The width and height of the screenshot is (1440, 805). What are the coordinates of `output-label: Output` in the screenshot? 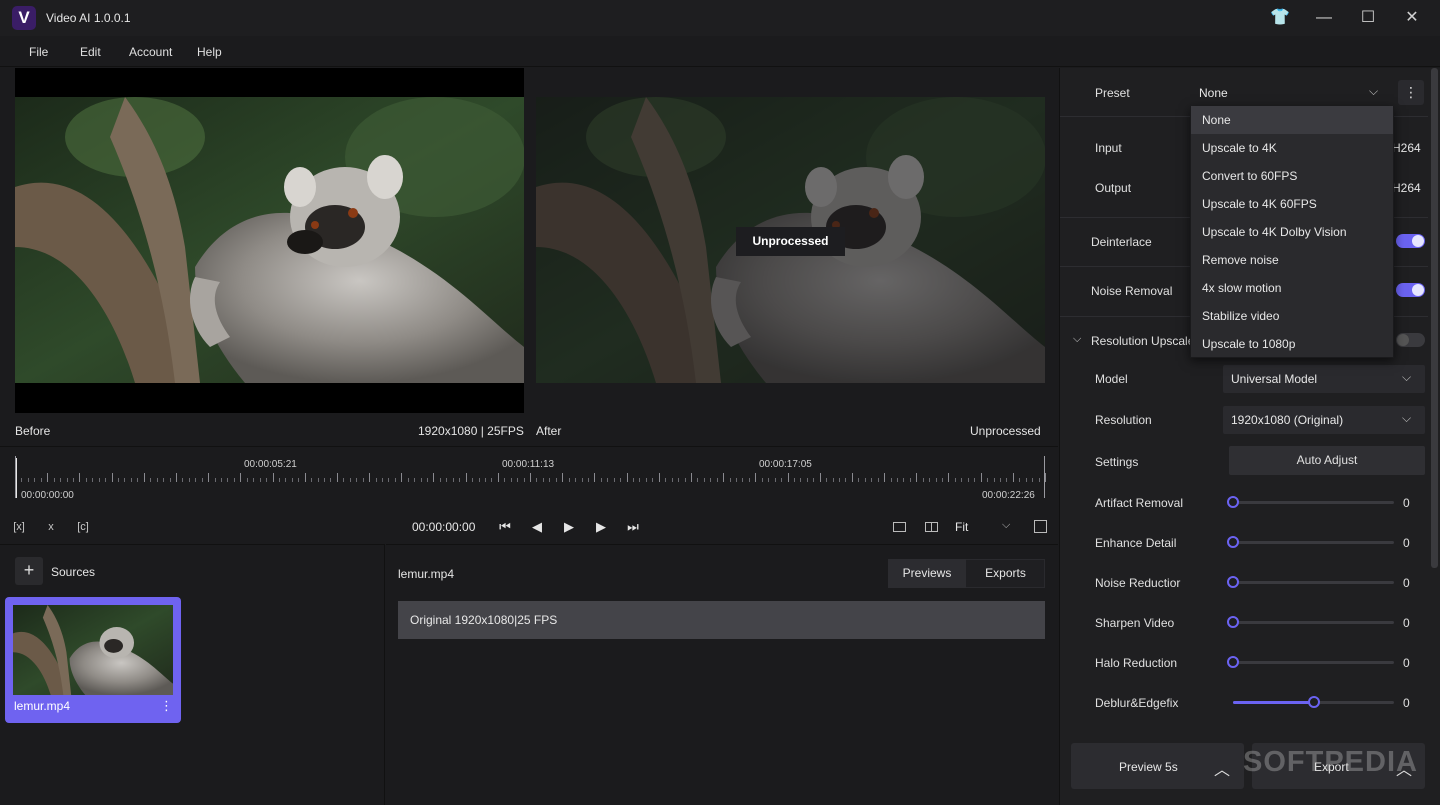 It's located at (1113, 188).